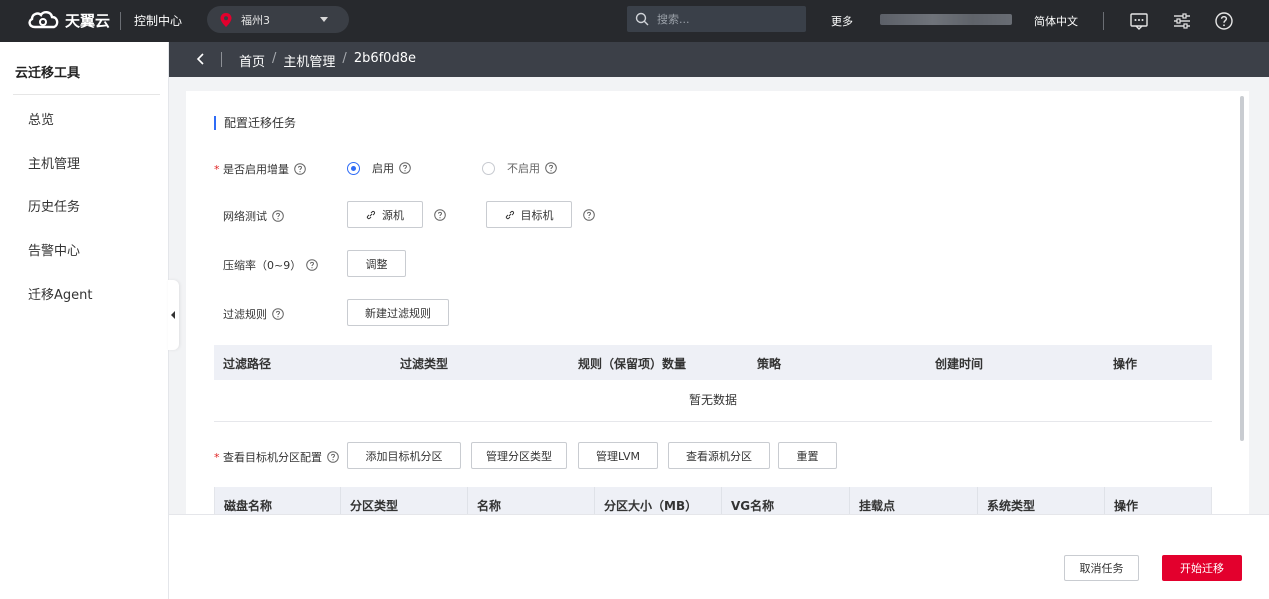  What do you see at coordinates (385, 214) in the screenshot?
I see `source-test-button: 源机` at bounding box center [385, 214].